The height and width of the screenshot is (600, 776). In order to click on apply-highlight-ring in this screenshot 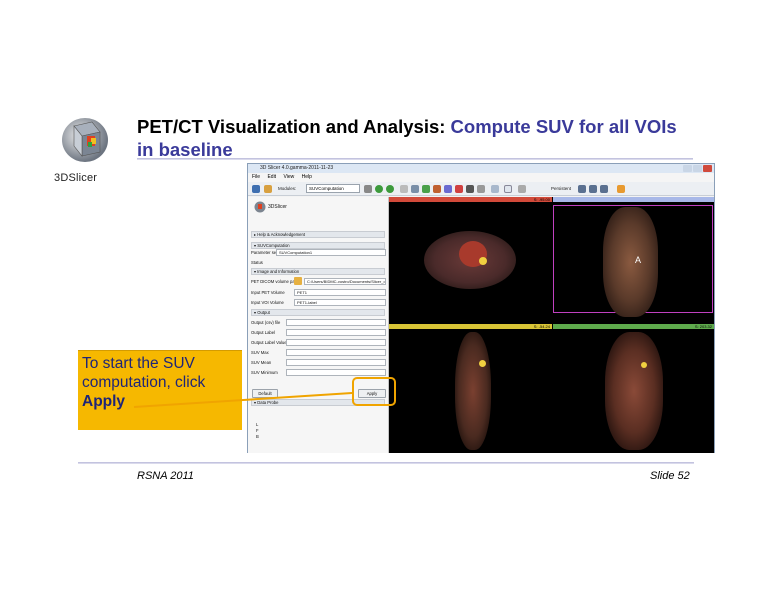, I will do `click(374, 391)`.